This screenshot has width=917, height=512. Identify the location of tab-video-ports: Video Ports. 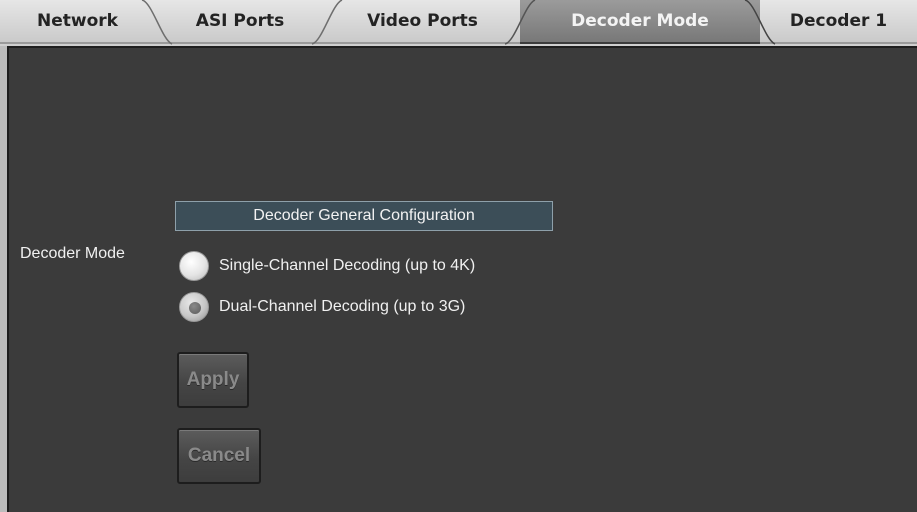
(422, 22).